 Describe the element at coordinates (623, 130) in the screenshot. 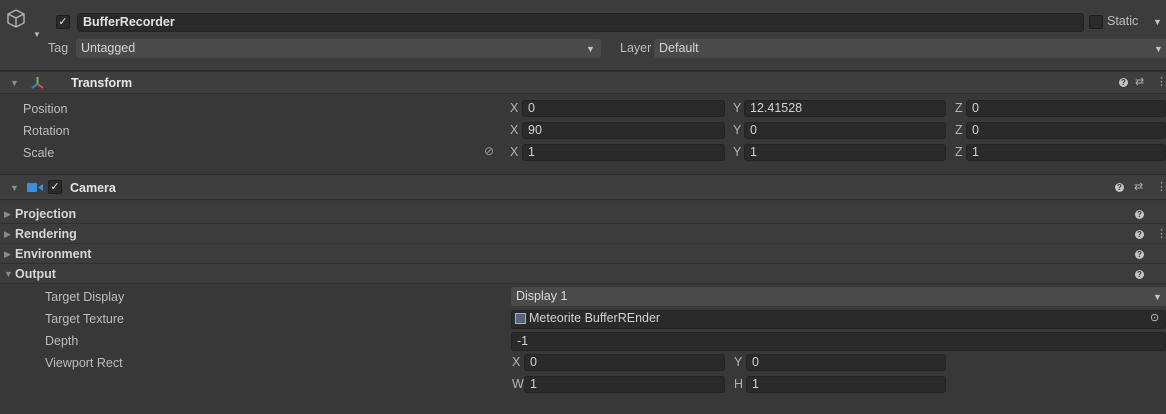

I see `rotation-x-field: 90` at that location.